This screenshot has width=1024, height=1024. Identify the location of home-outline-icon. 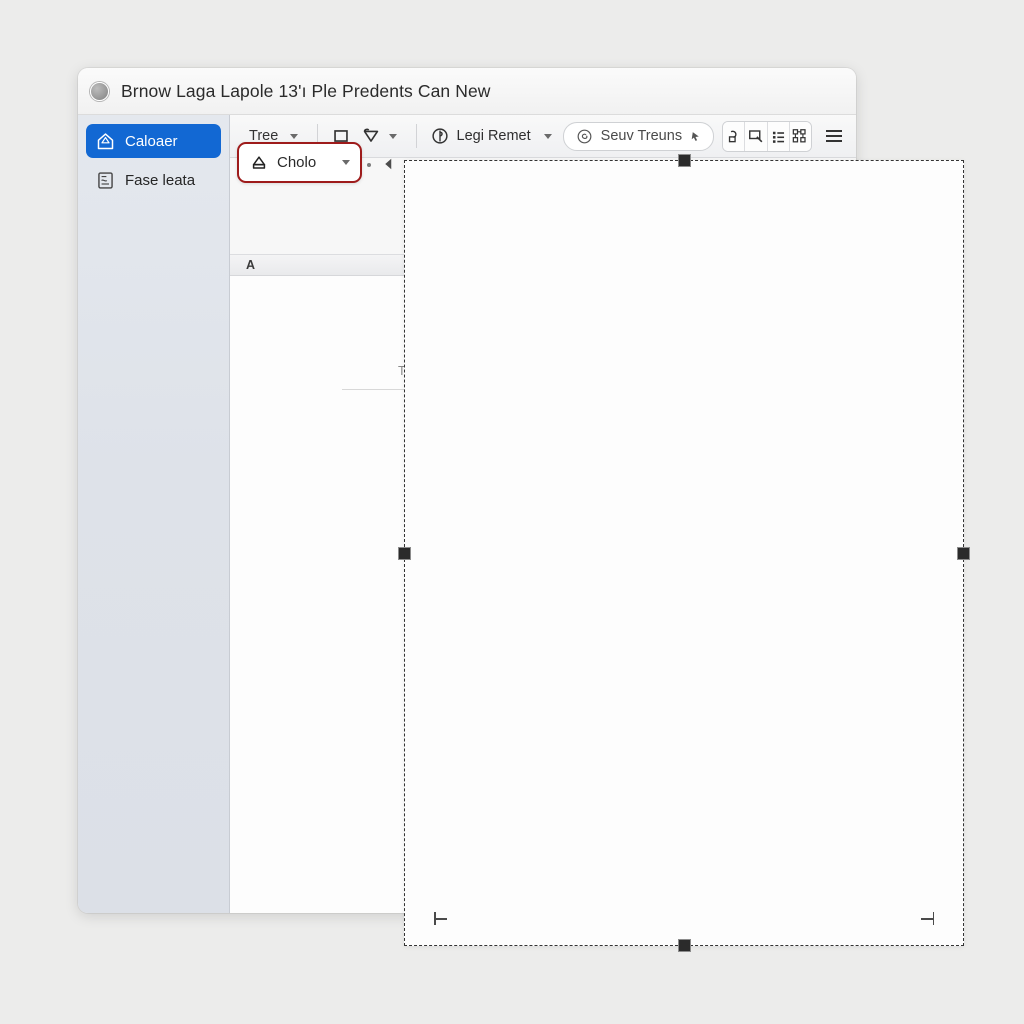
(259, 162).